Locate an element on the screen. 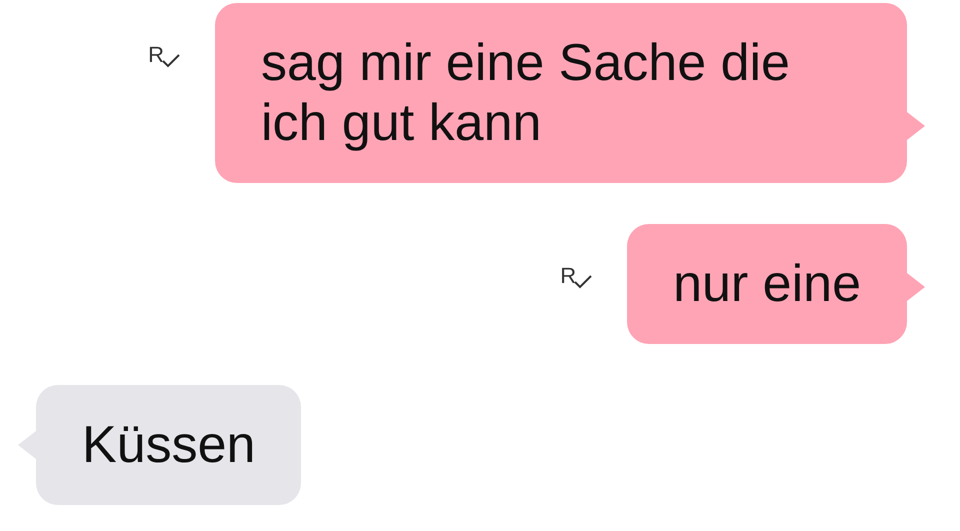  message-bubble: nur eine is located at coordinates (767, 284).